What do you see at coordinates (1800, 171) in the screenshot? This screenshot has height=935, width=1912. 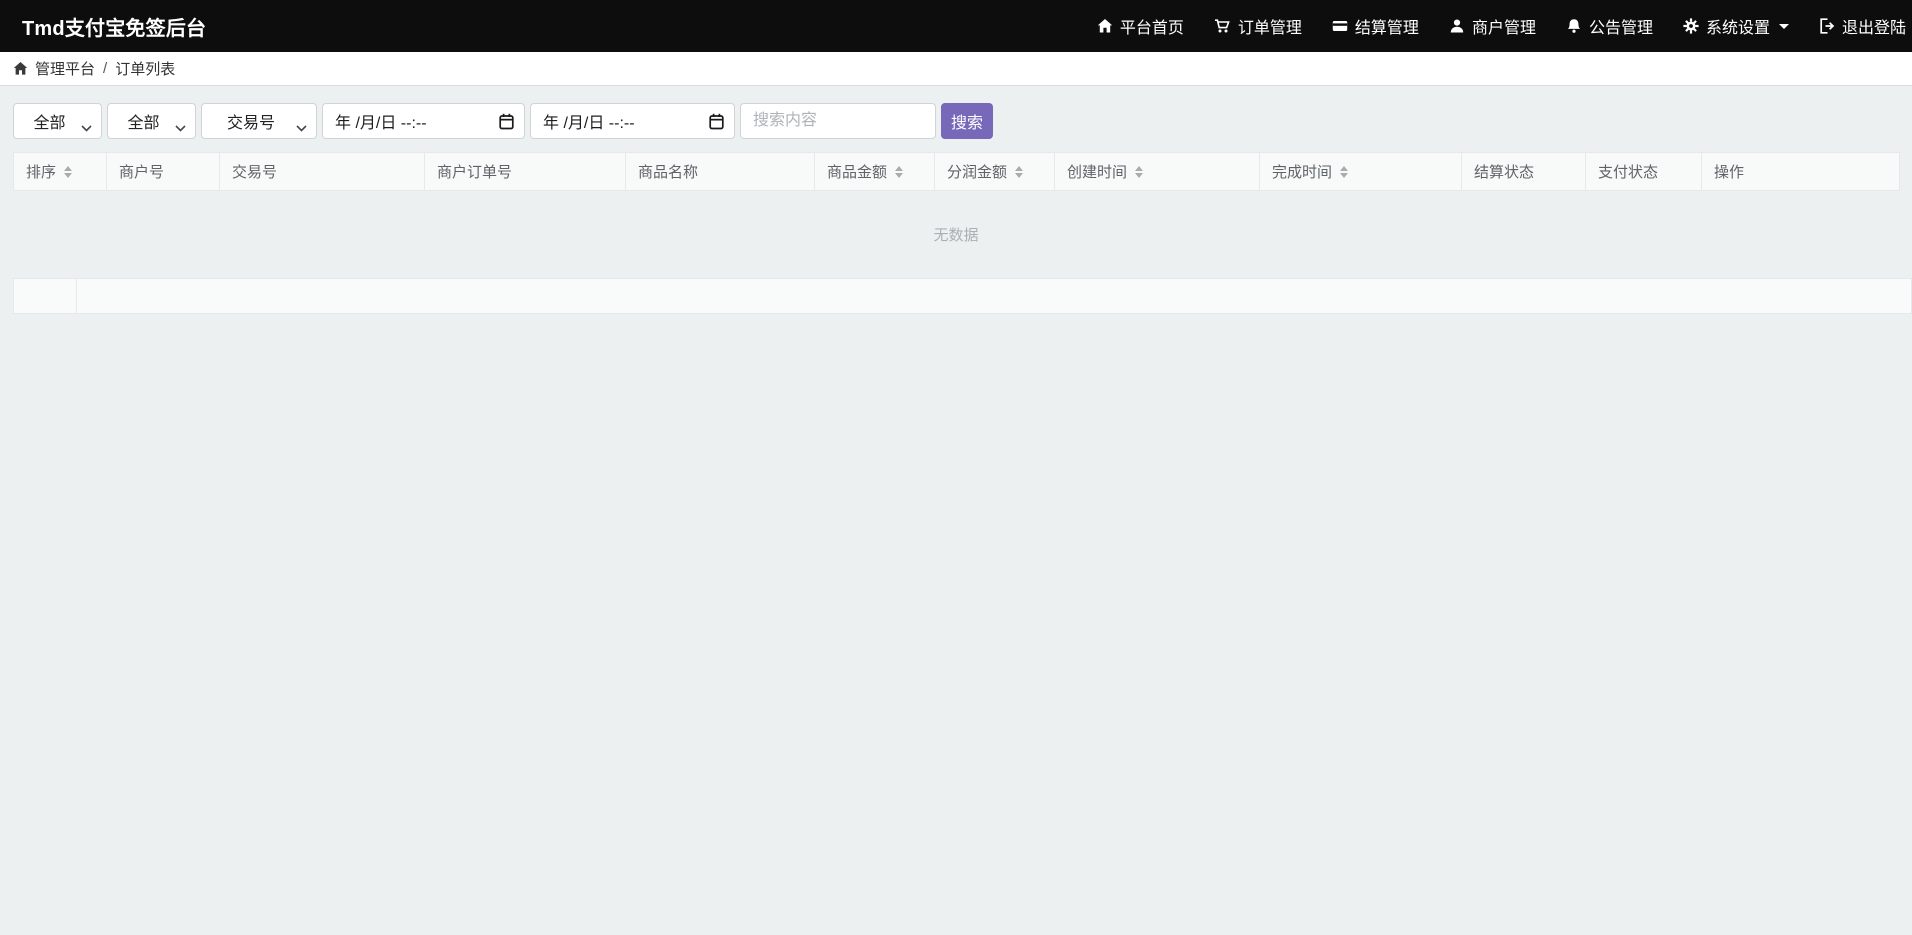 I see `column-header-actions: 操作` at bounding box center [1800, 171].